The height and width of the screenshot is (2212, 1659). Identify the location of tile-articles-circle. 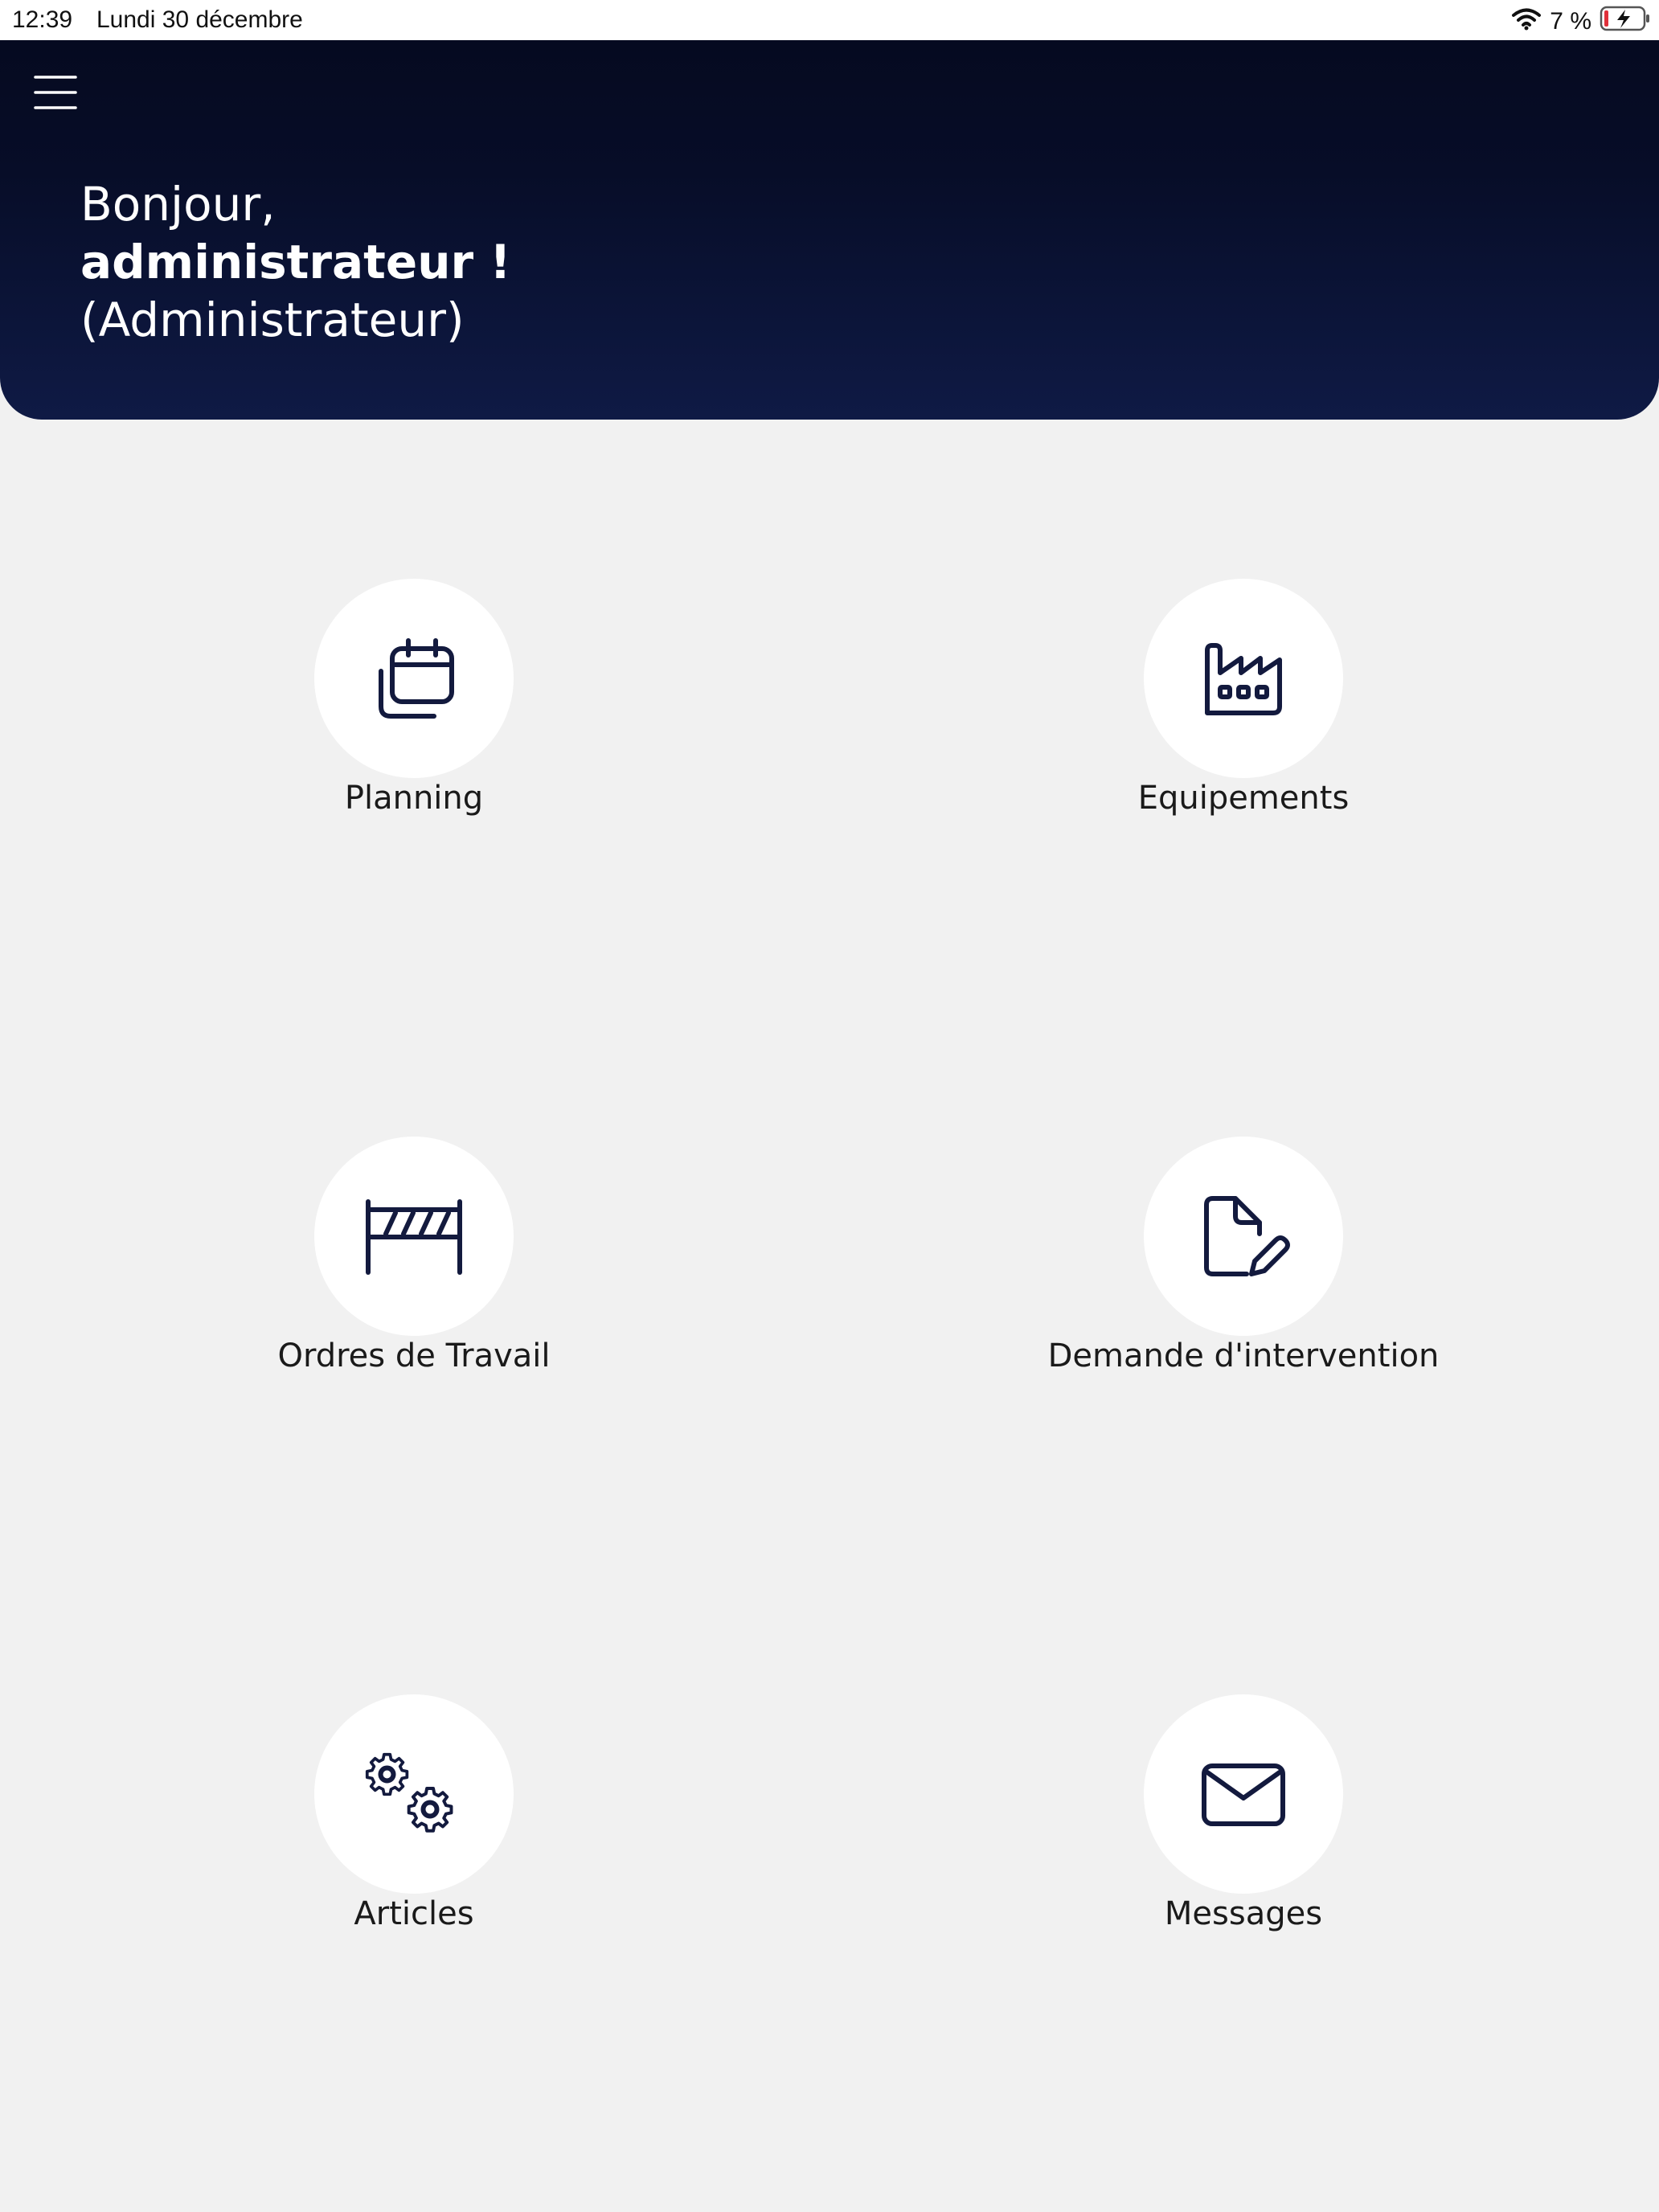
(414, 1794).